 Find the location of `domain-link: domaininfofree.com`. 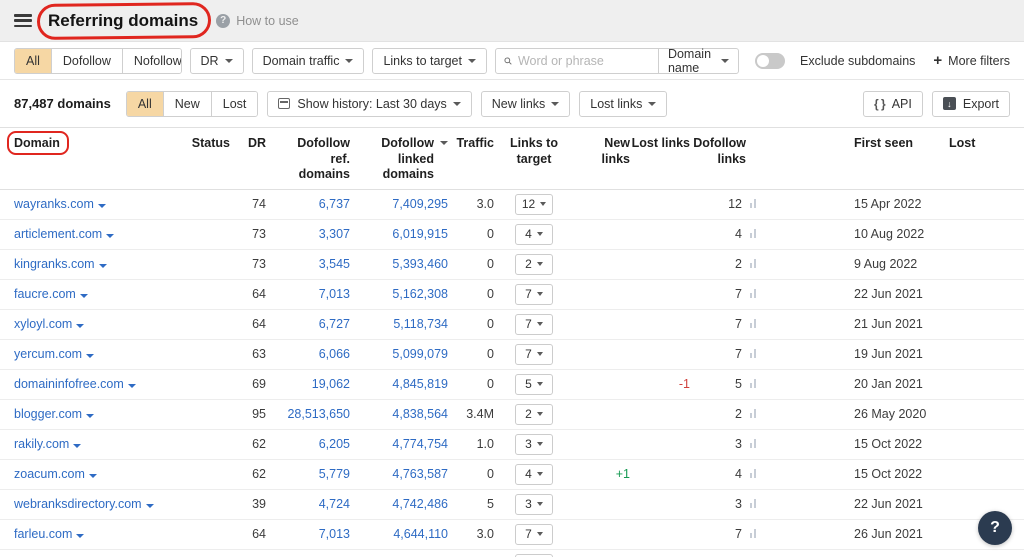

domain-link: domaininfofree.com is located at coordinates (69, 384).